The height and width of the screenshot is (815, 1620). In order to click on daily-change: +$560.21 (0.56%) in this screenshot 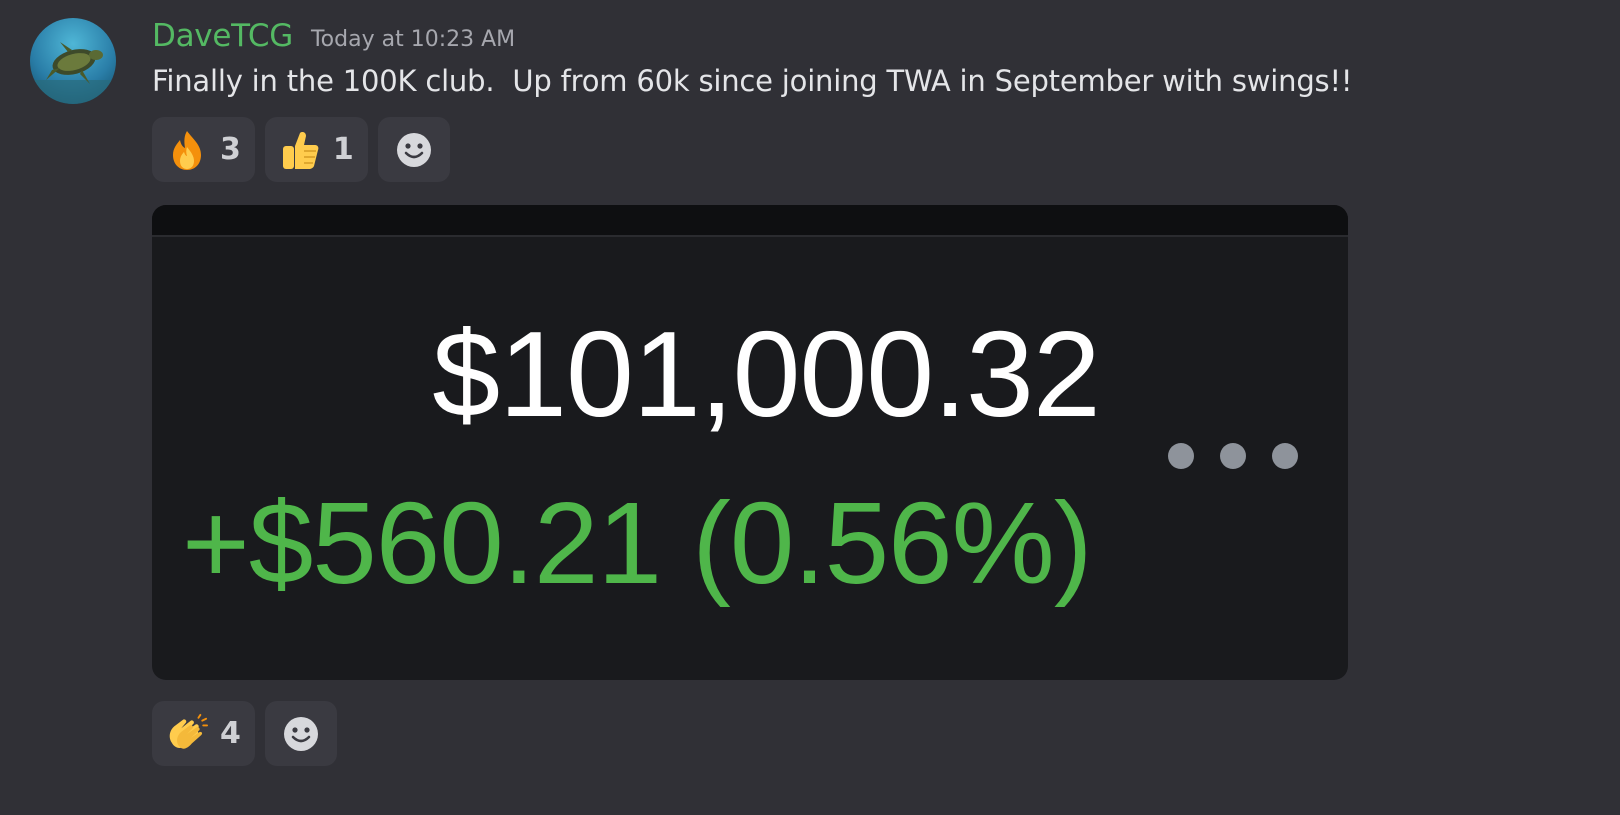, I will do `click(637, 543)`.